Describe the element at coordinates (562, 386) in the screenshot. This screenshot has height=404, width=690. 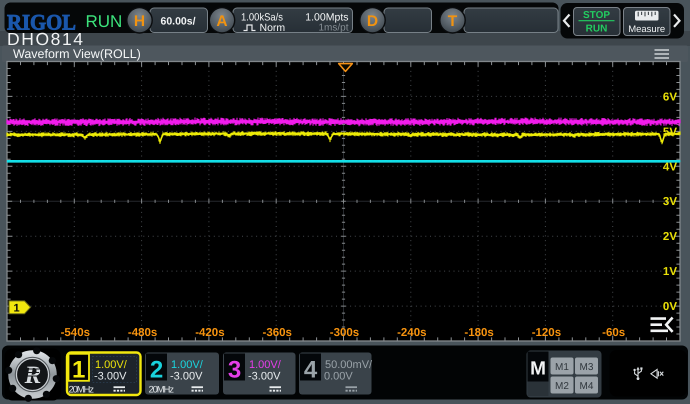
I see `svg-text: M2` at that location.